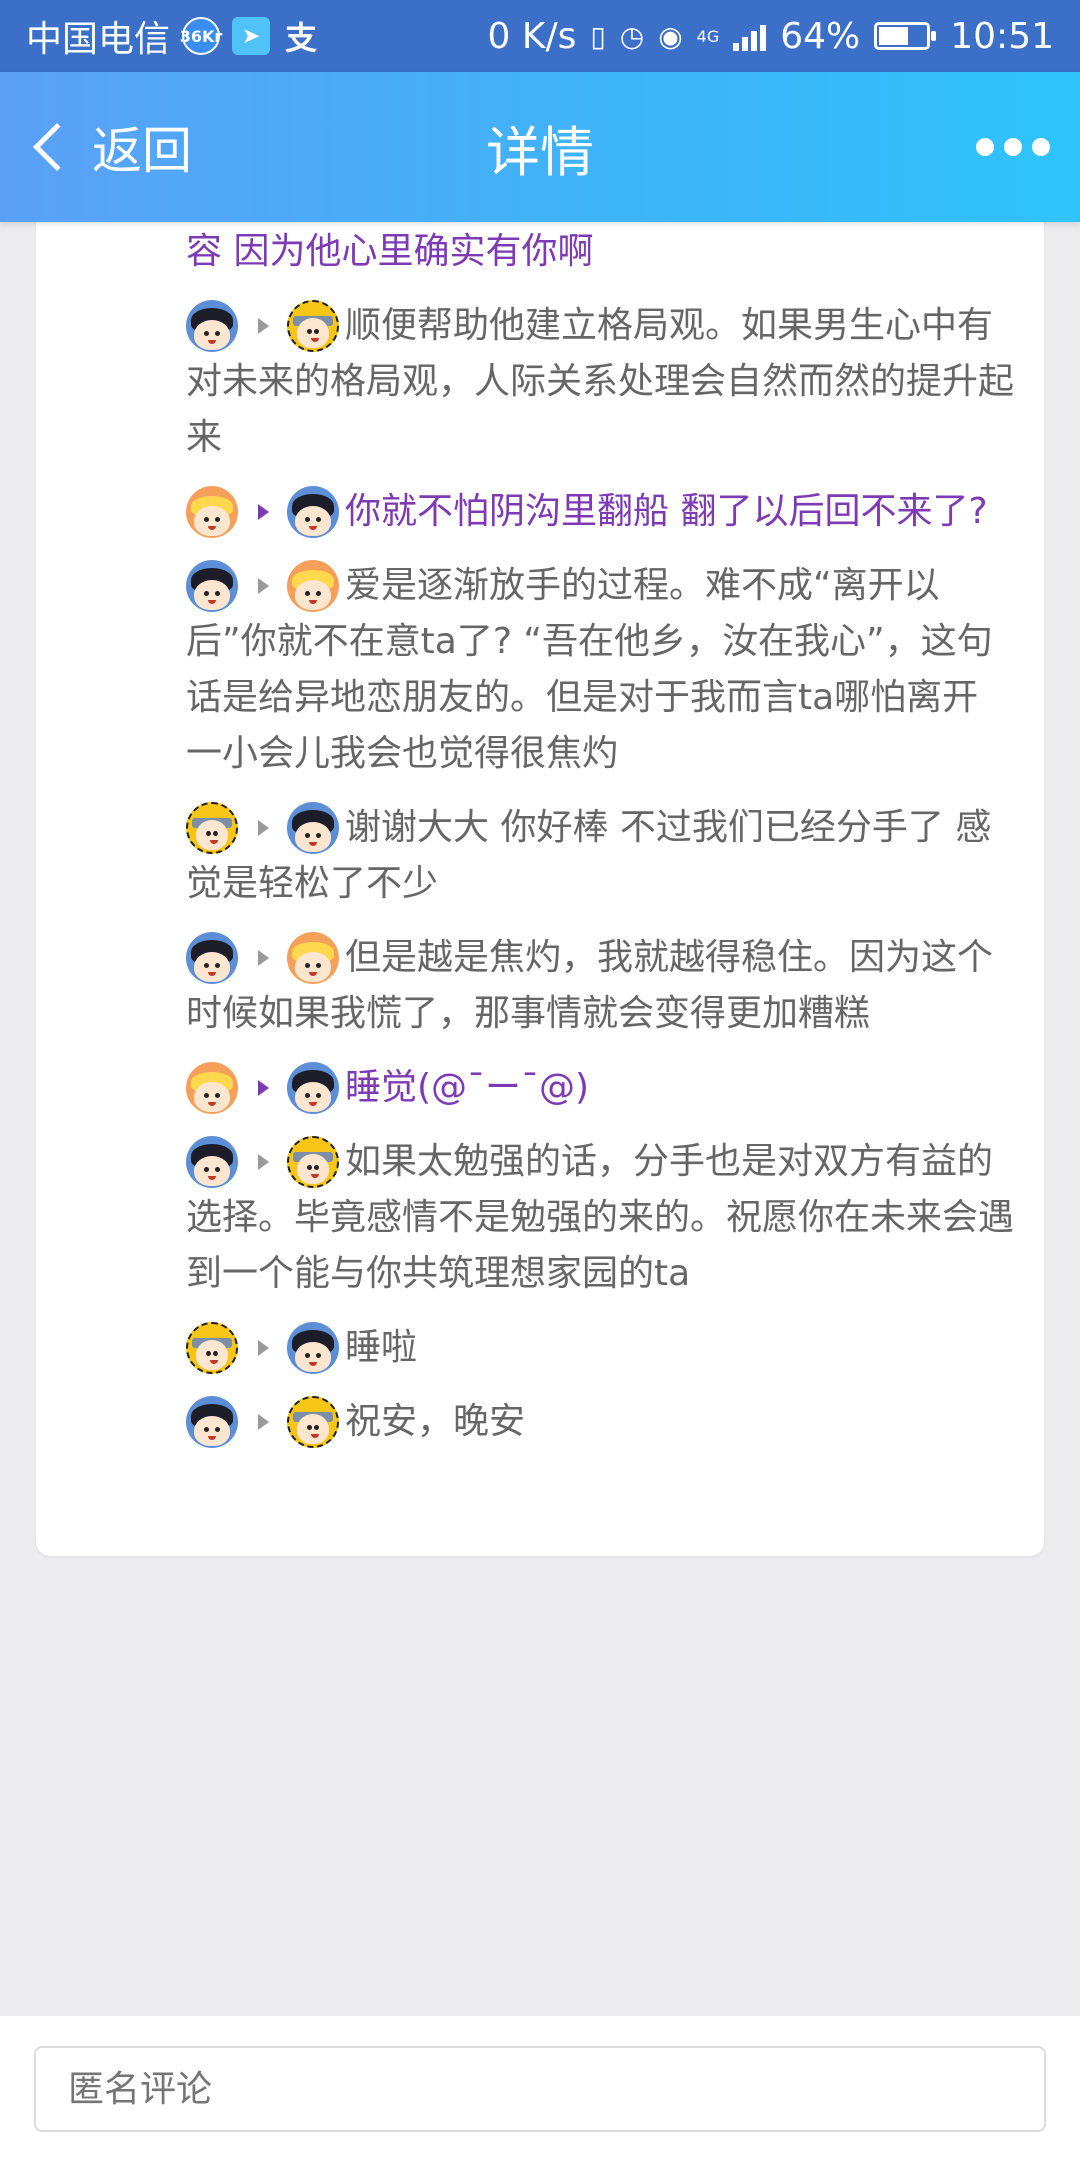 This screenshot has height=2160, width=1080. I want to click on comment-item: 谢谢大大 你好棒 不过我们已经分手了 感觉是轻松了不少, so click(600, 856).